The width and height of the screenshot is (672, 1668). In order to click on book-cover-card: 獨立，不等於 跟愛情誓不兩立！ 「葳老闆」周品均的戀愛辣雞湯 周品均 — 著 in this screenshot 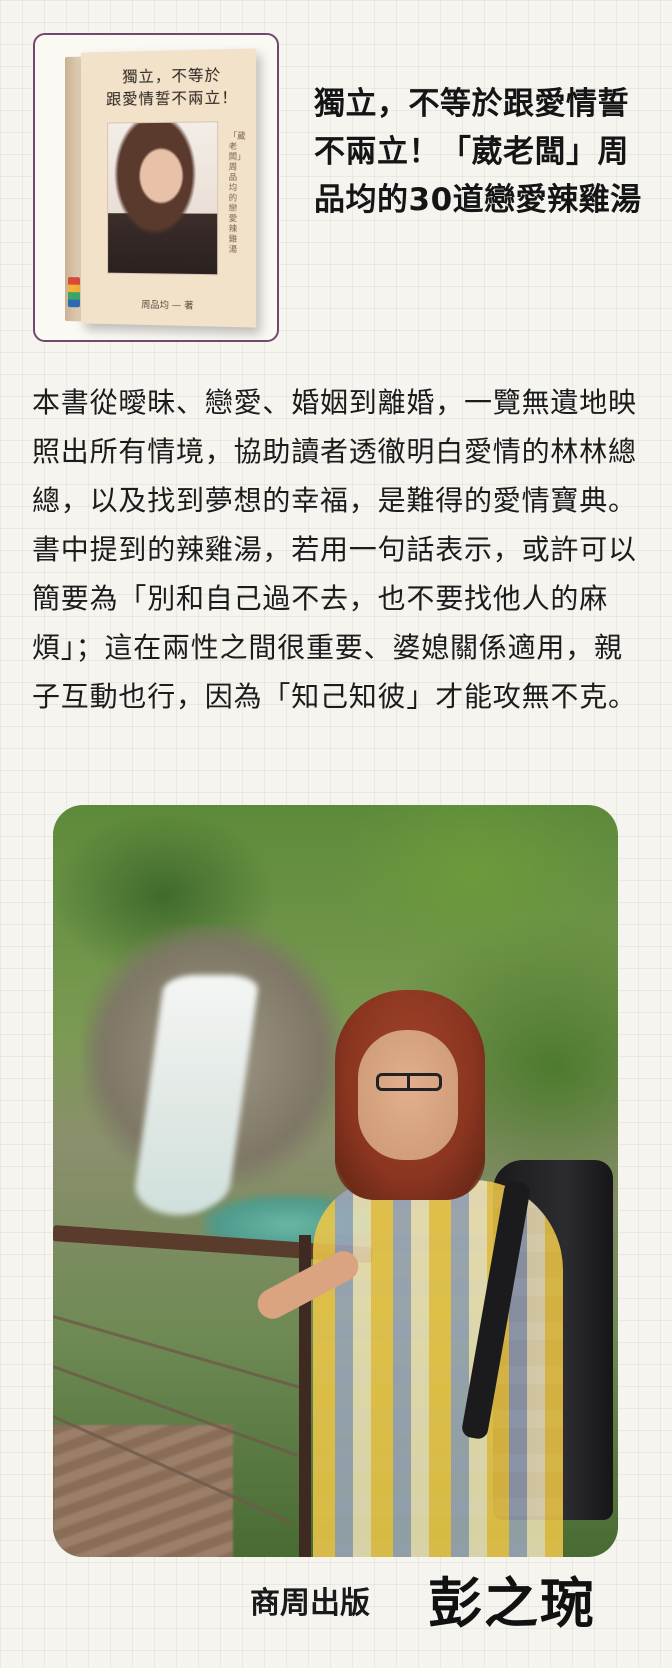, I will do `click(156, 187)`.